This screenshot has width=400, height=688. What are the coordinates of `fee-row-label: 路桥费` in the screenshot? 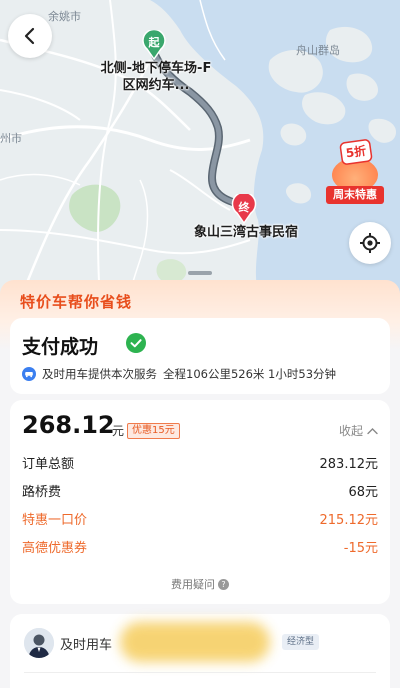 It's located at (42, 492).